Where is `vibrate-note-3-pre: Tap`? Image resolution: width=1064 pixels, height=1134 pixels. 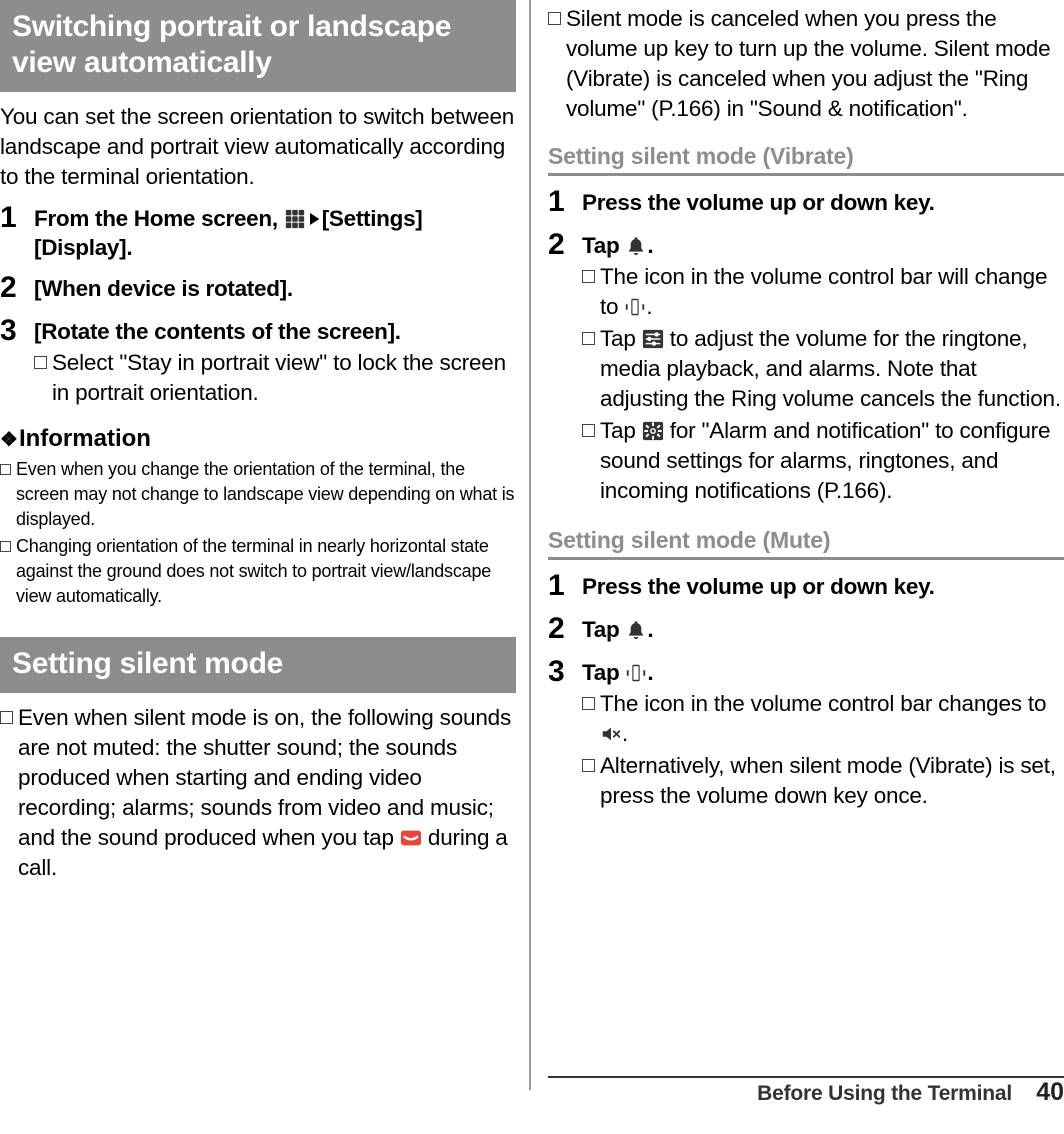
vibrate-note-3-pre: Tap is located at coordinates (621, 430).